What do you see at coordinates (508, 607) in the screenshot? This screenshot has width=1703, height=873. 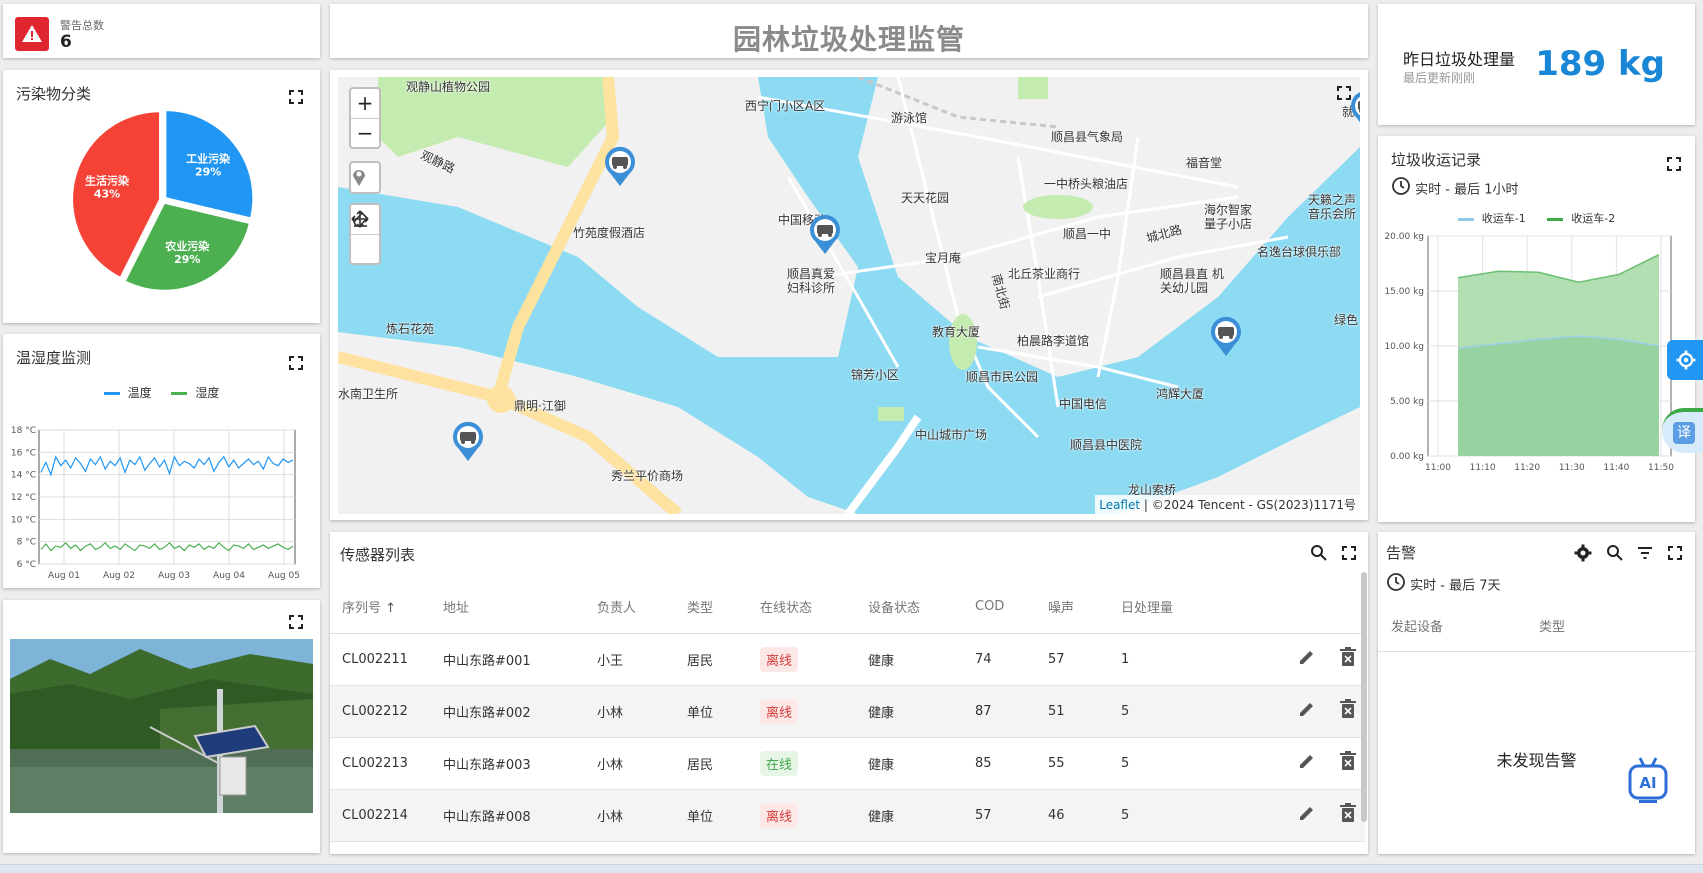 I see `col-address: 地址` at bounding box center [508, 607].